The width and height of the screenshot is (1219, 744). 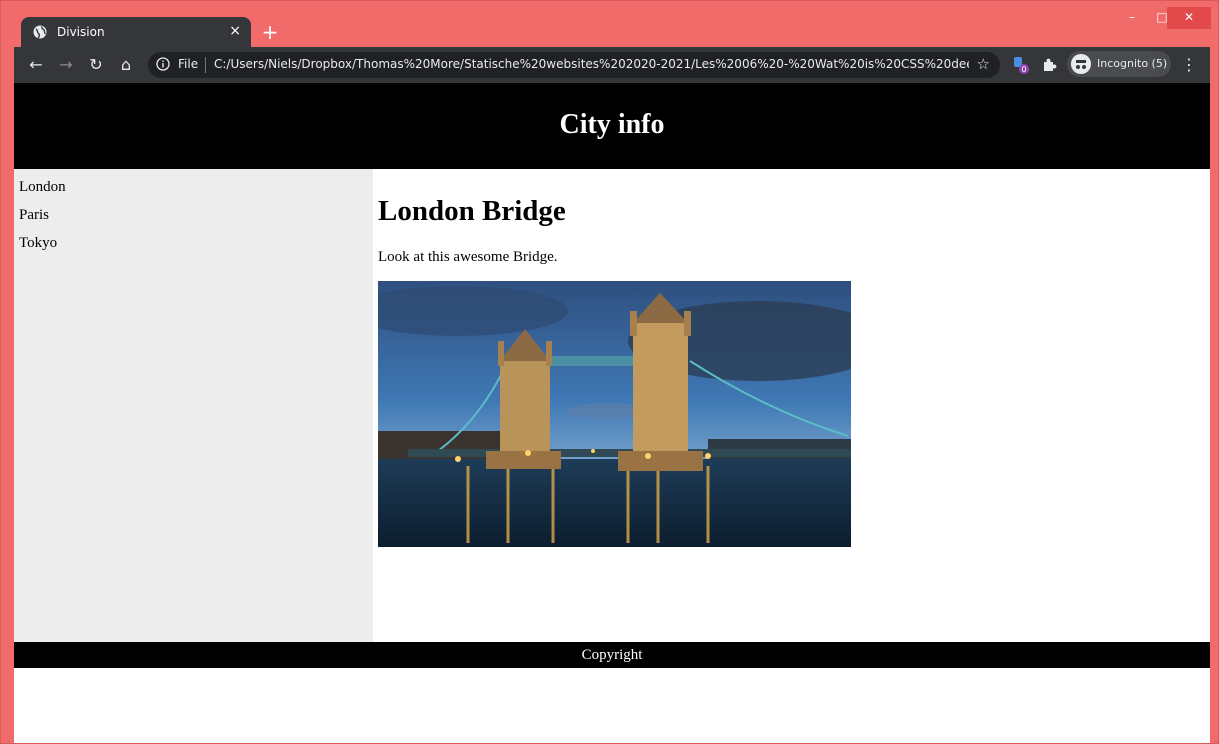 I want to click on page-header: City info, so click(x=612, y=126).